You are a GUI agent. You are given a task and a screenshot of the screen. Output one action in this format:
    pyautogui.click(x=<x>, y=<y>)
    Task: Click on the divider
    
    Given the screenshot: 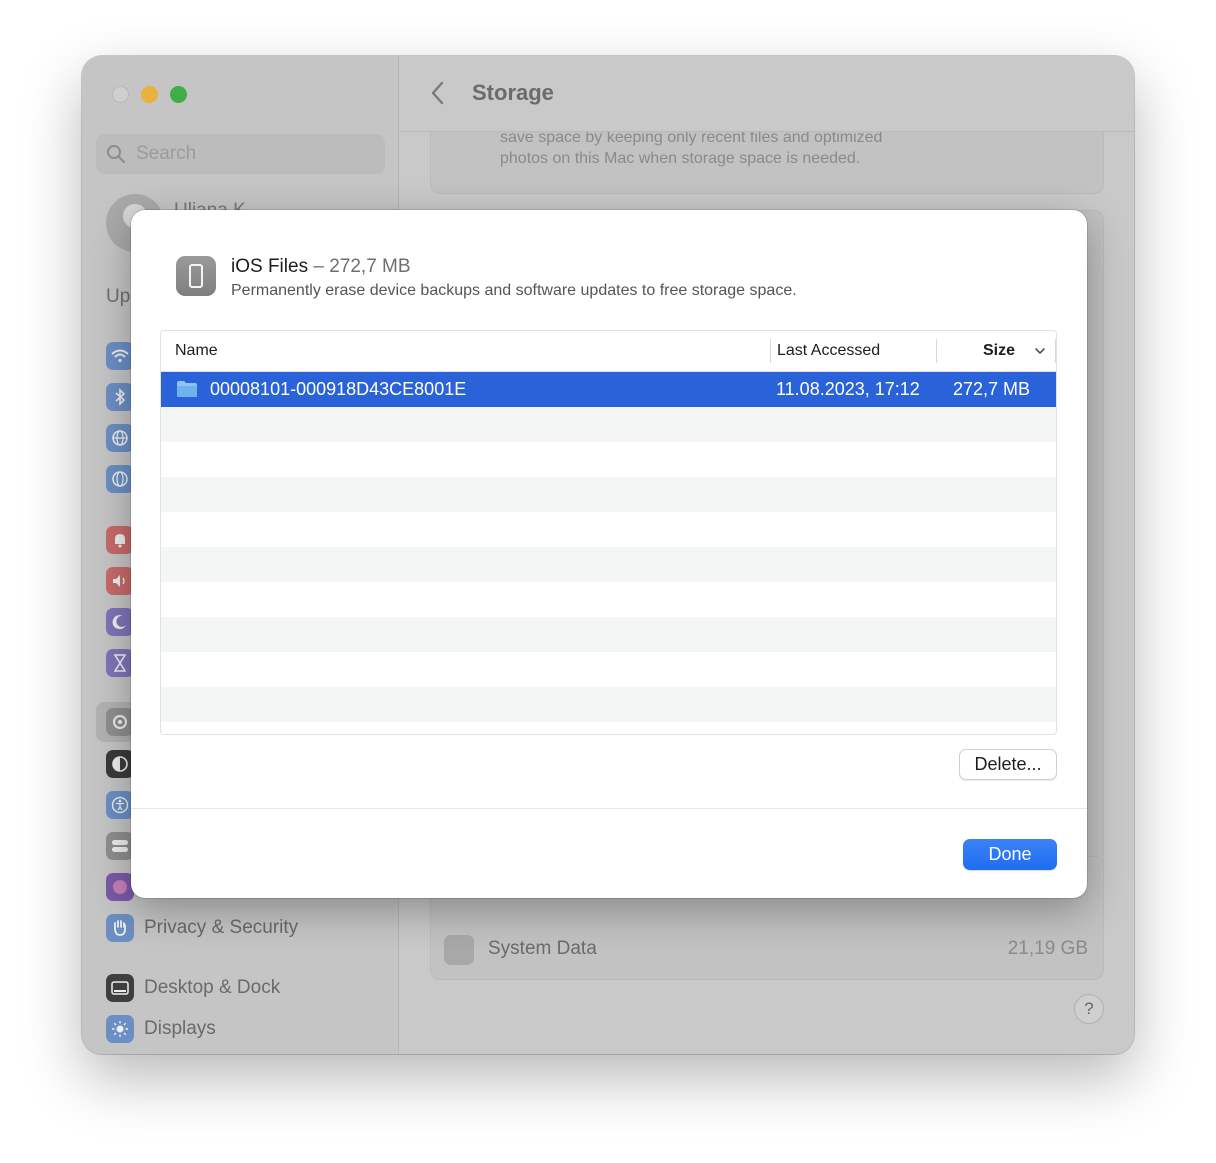 What is the action you would take?
    pyautogui.click(x=609, y=808)
    